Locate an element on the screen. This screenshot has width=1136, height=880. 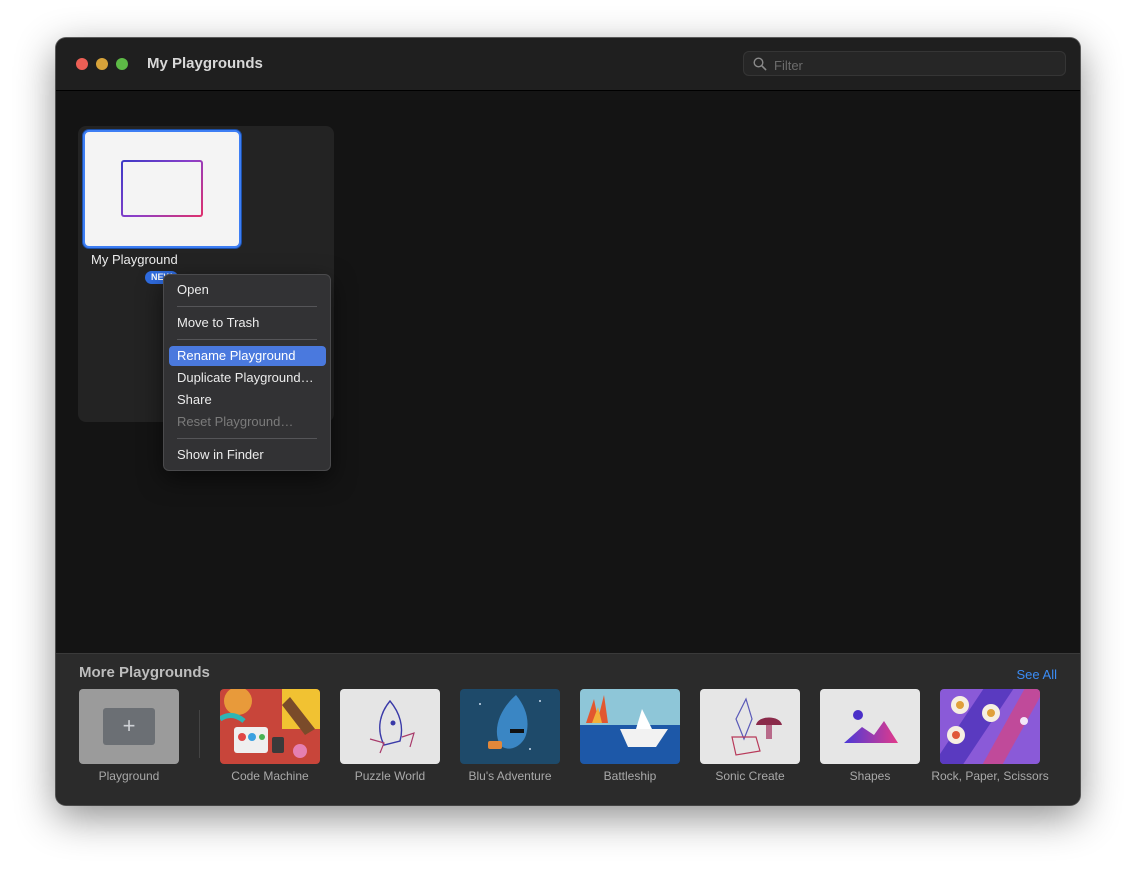
sonic-create-artwork is located at coordinates (750, 726).